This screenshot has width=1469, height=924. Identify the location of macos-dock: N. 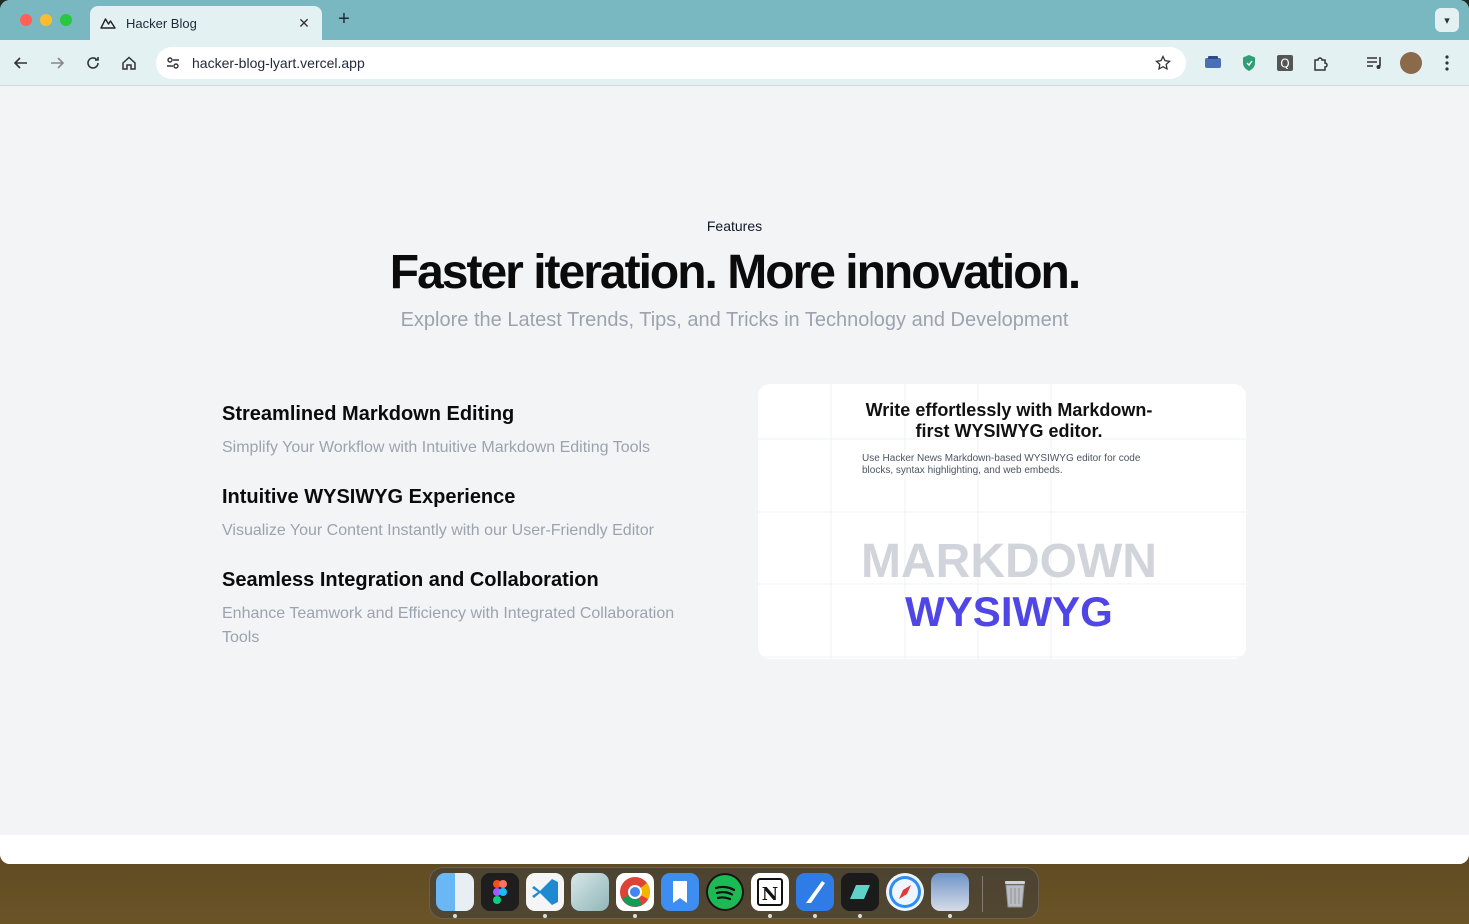
(734, 893).